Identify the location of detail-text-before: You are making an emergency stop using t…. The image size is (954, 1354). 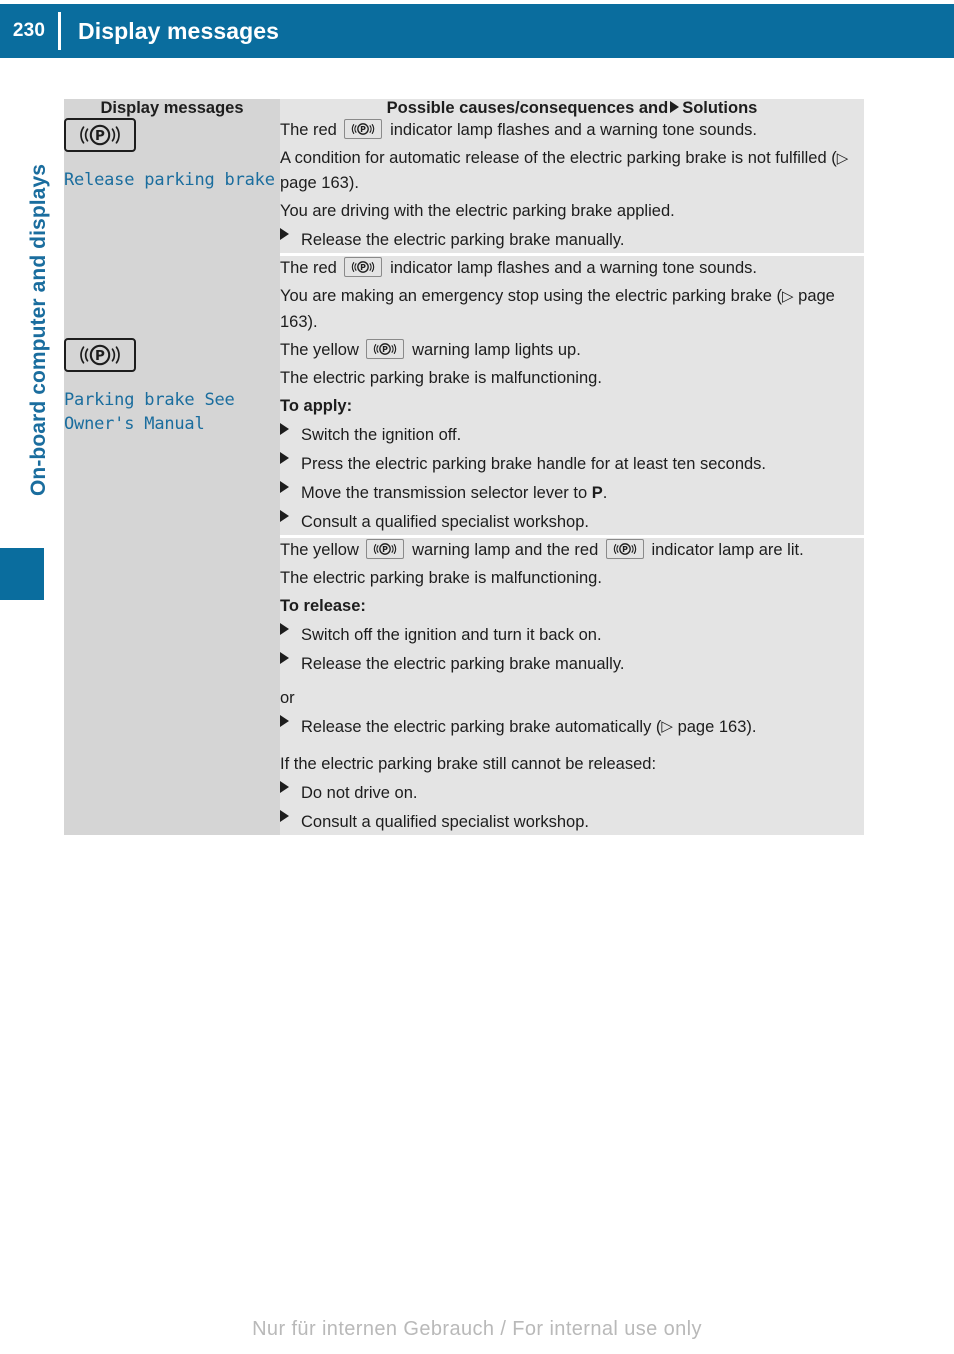
(531, 296).